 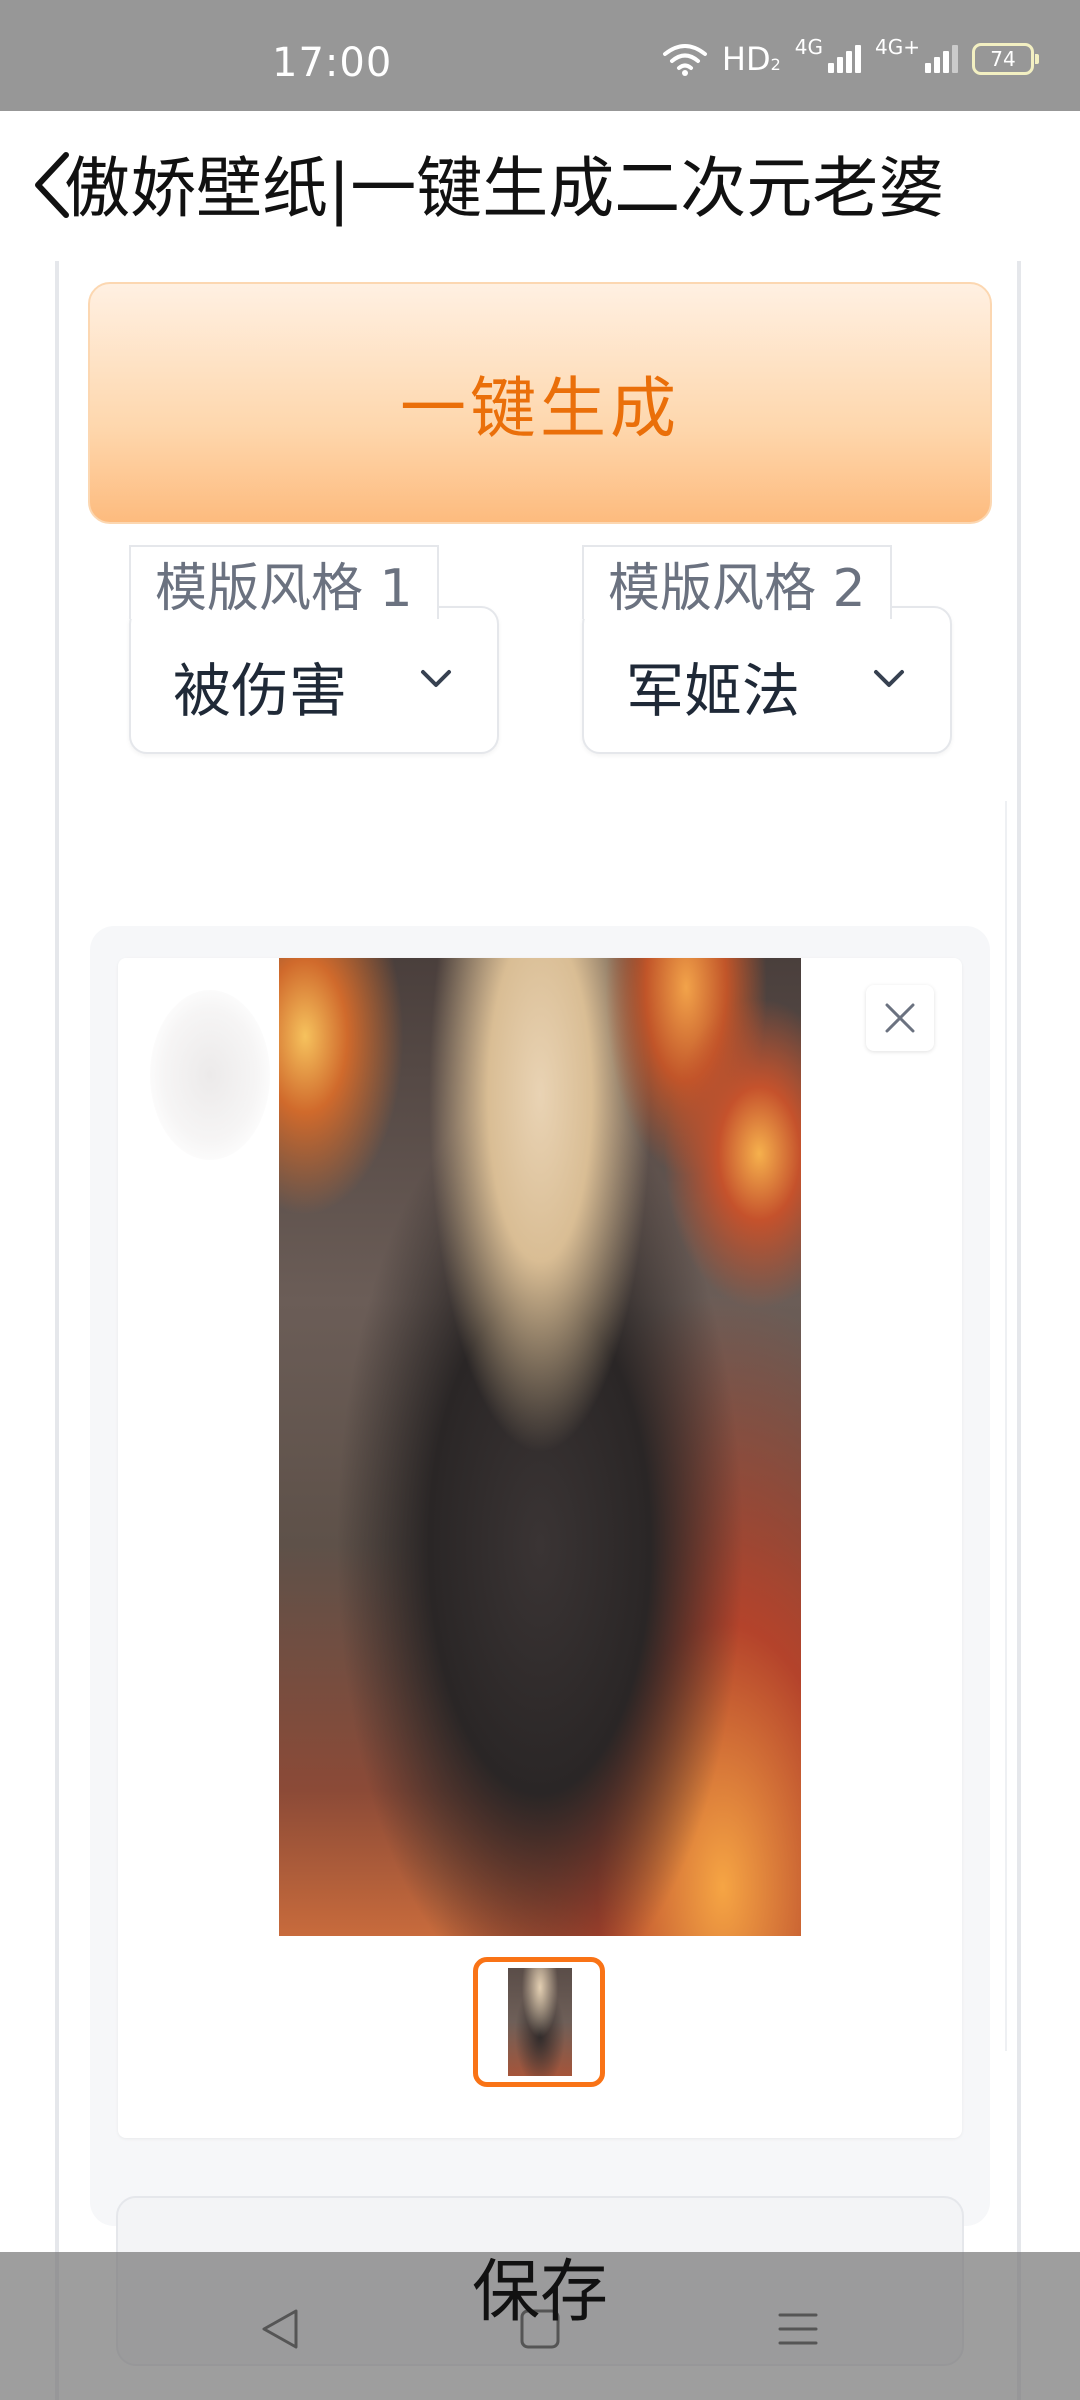 I want to click on title-bar: 傲娇壁纸|一键生成二次元老婆, so click(x=540, y=186).